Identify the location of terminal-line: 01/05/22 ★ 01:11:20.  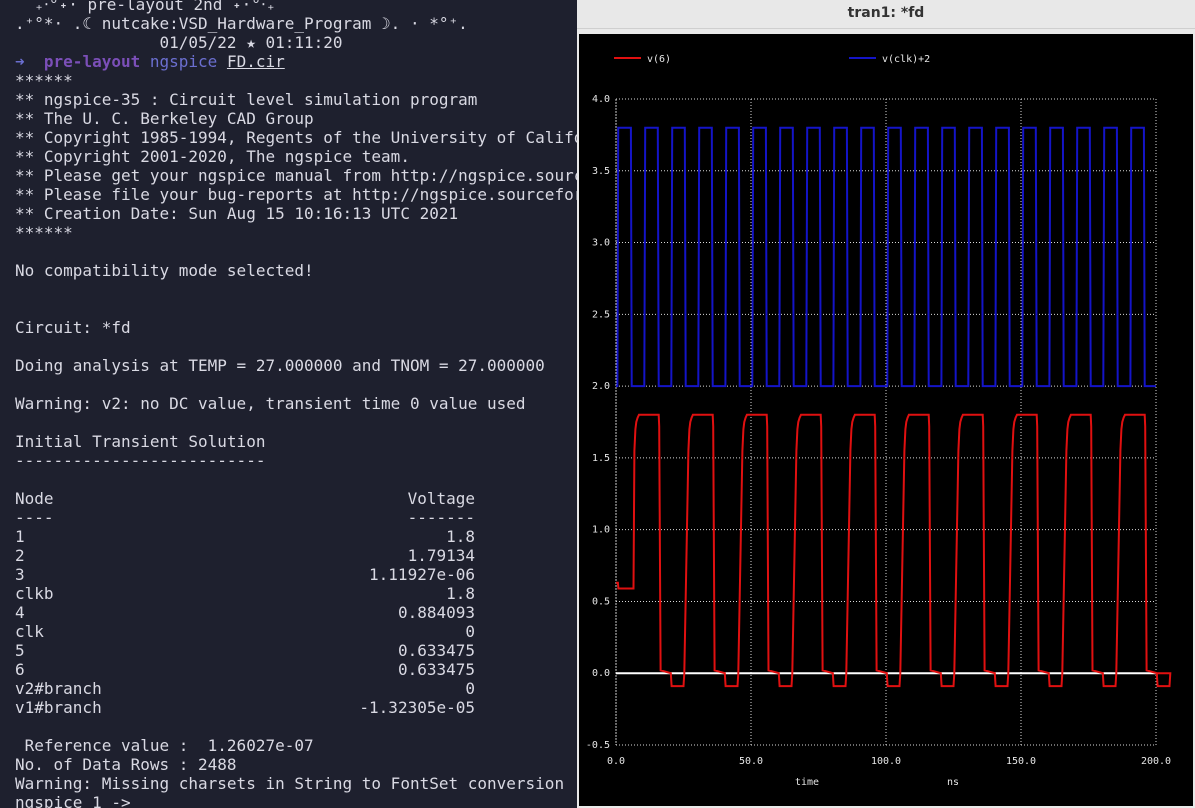
(179, 42).